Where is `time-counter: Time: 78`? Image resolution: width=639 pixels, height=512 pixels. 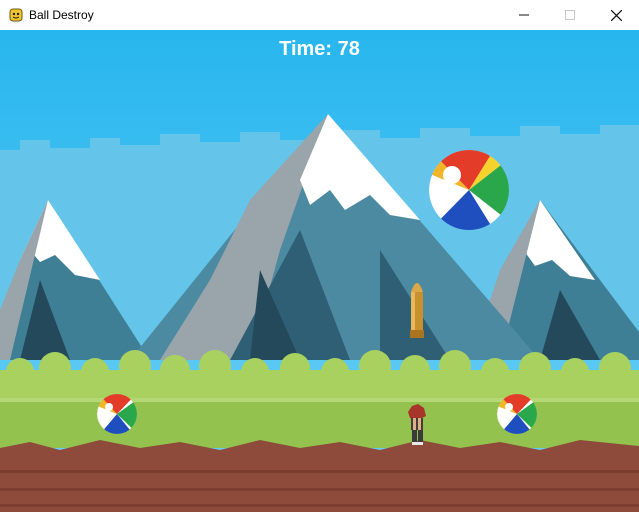
time-counter: Time: 78 is located at coordinates (319, 49).